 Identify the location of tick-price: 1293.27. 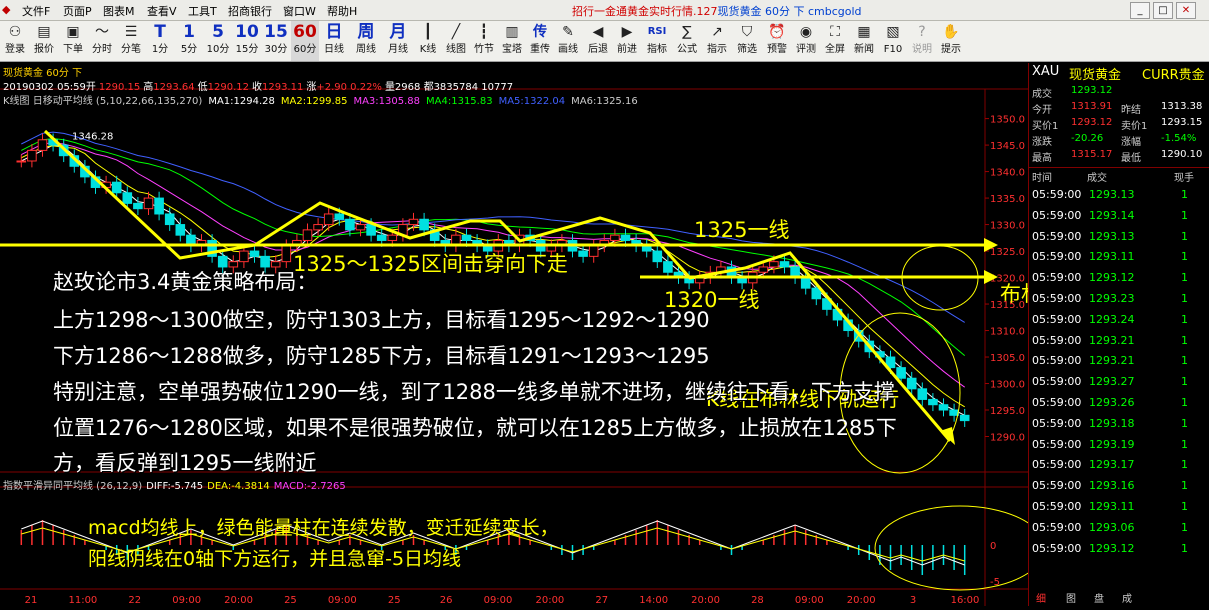
(1112, 382).